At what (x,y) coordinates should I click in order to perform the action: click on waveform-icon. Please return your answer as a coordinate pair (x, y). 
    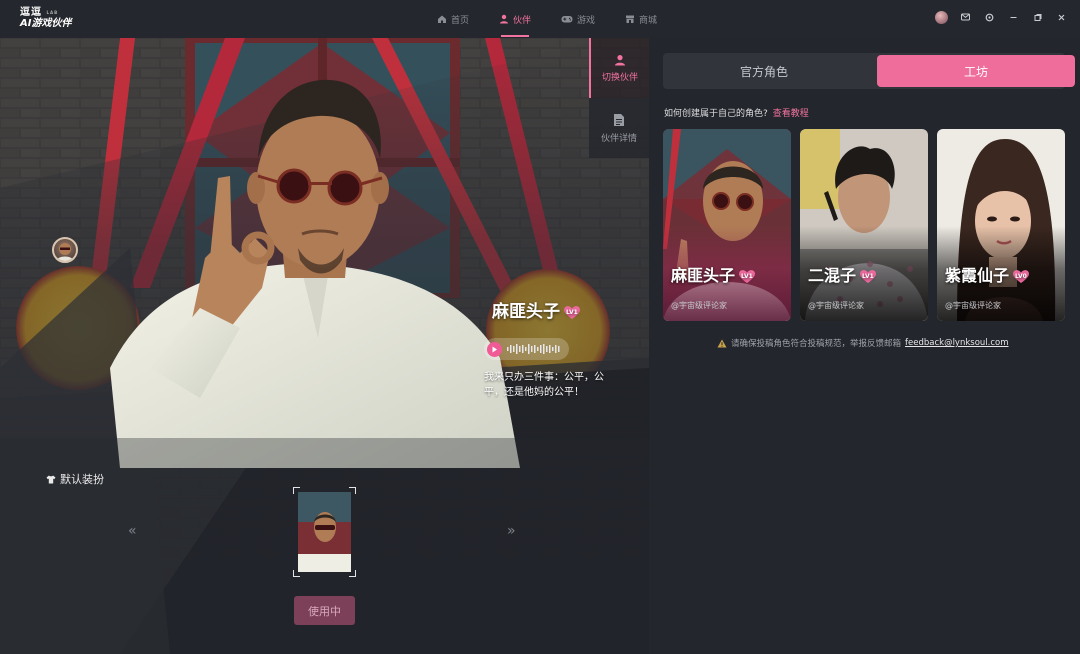
    Looking at the image, I should click on (533, 349).